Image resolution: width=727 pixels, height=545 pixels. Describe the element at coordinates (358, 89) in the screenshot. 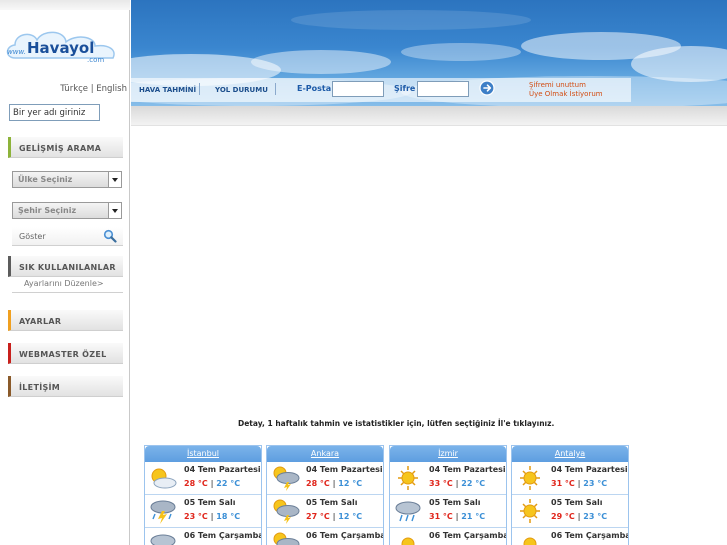

I see `email-field` at that location.